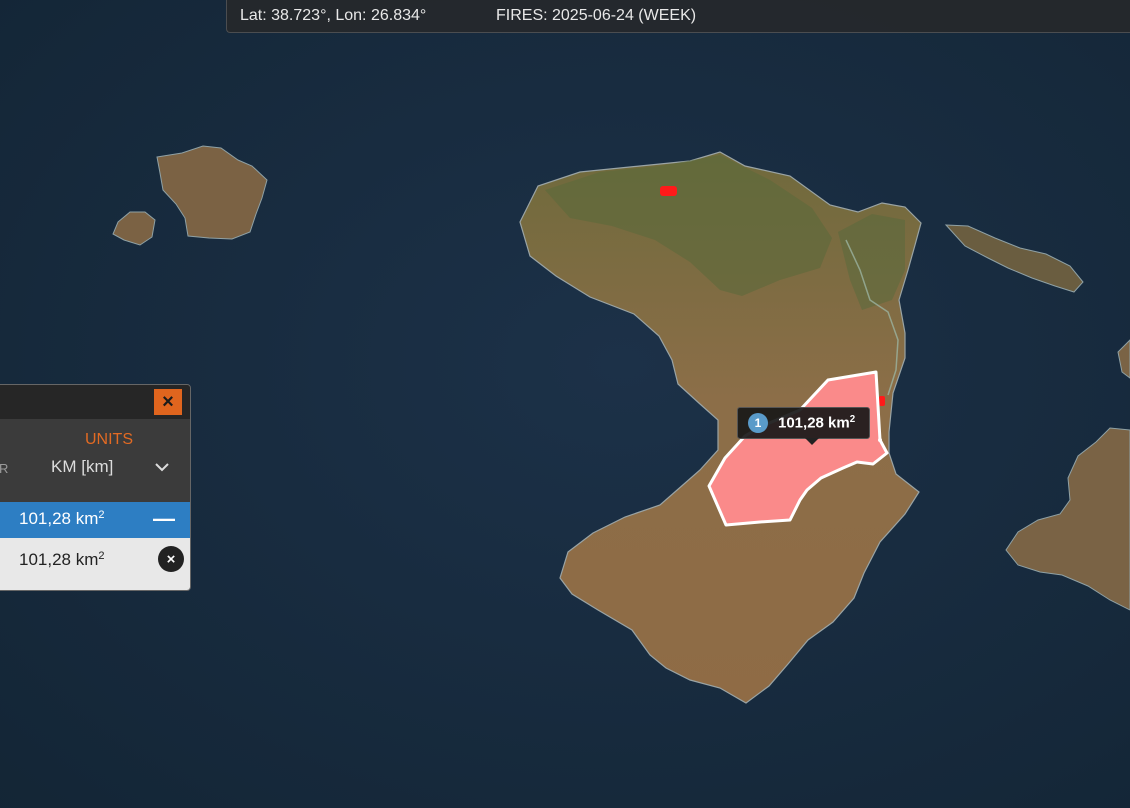  I want to click on units-label: UNITS, so click(109, 439).